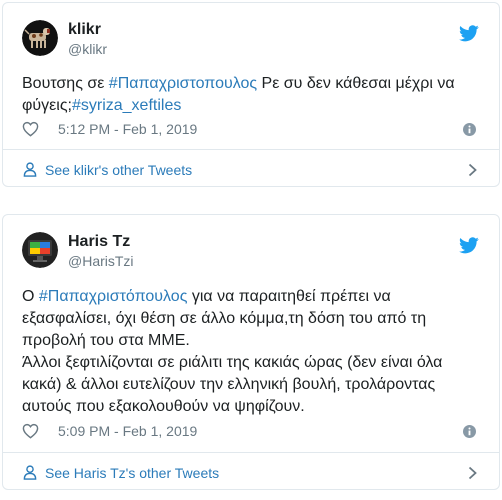 The width and height of the screenshot is (502, 500). Describe the element at coordinates (251, 169) in the screenshot. I see `see-other-tweets-row: See klikr's other Tweets` at that location.